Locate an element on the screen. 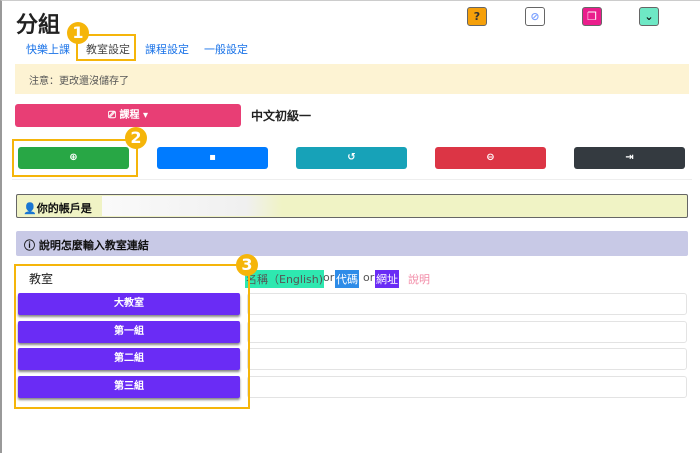 The width and height of the screenshot is (700, 453). divider is located at coordinates (352, 179).